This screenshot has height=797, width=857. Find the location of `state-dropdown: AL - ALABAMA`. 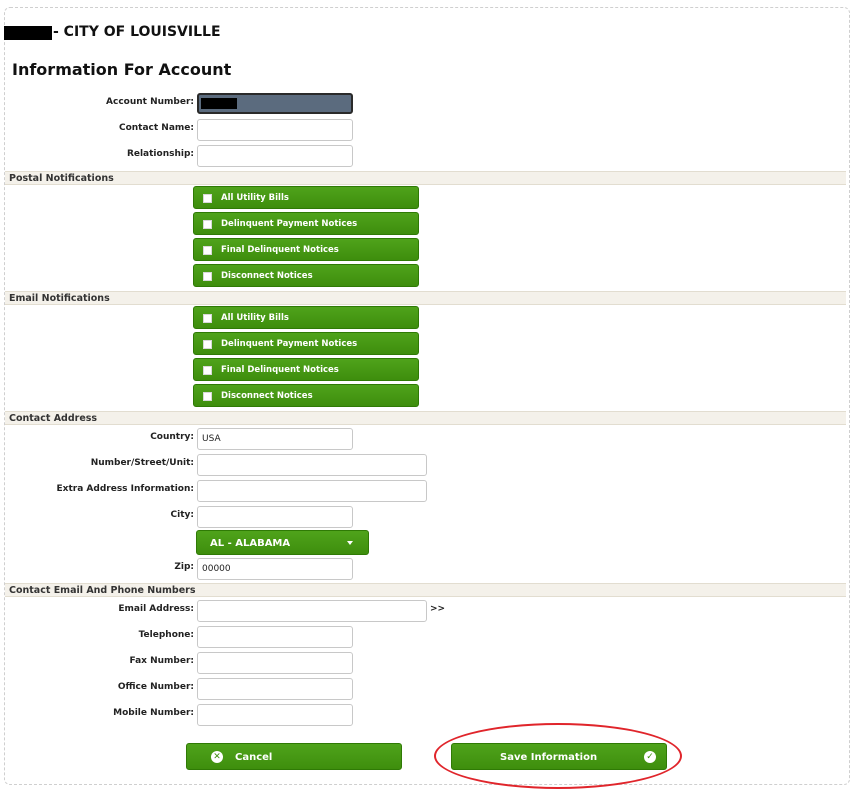

state-dropdown: AL - ALABAMA is located at coordinates (282, 542).